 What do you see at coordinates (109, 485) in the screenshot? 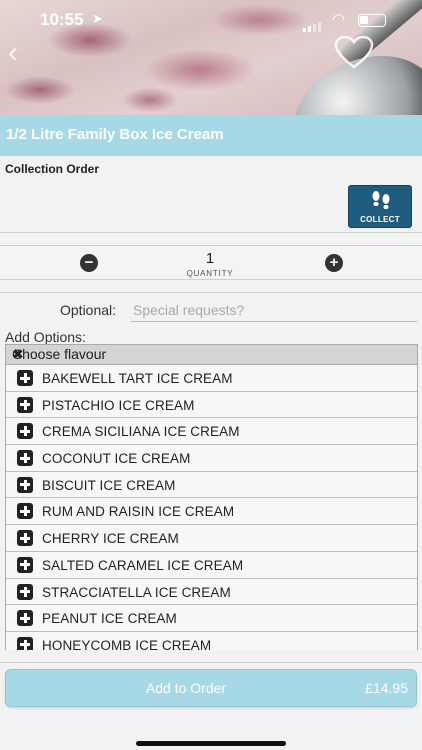
I see `flavour-option-label: BISCUIT ICE CREAM` at bounding box center [109, 485].